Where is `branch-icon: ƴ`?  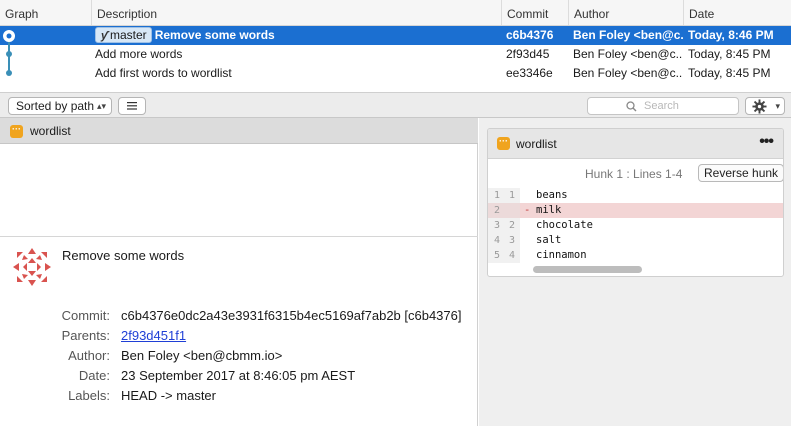 branch-icon: ƴ is located at coordinates (104, 36).